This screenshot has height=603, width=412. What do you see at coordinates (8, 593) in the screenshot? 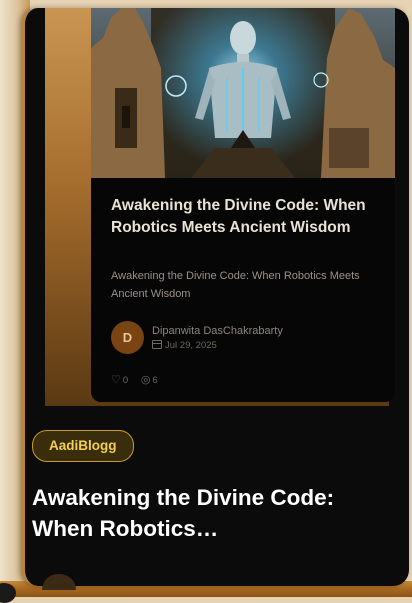
I see `corner-shape` at bounding box center [8, 593].